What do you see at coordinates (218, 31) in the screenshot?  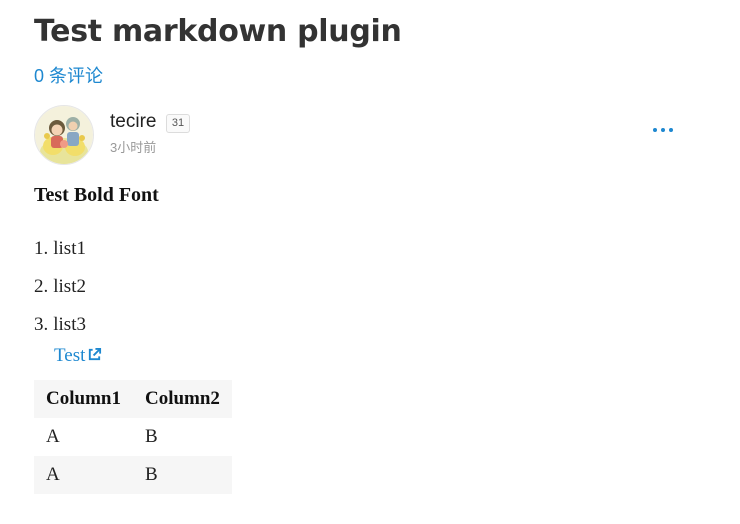 I see `post-title: Test markdown plugin` at bounding box center [218, 31].